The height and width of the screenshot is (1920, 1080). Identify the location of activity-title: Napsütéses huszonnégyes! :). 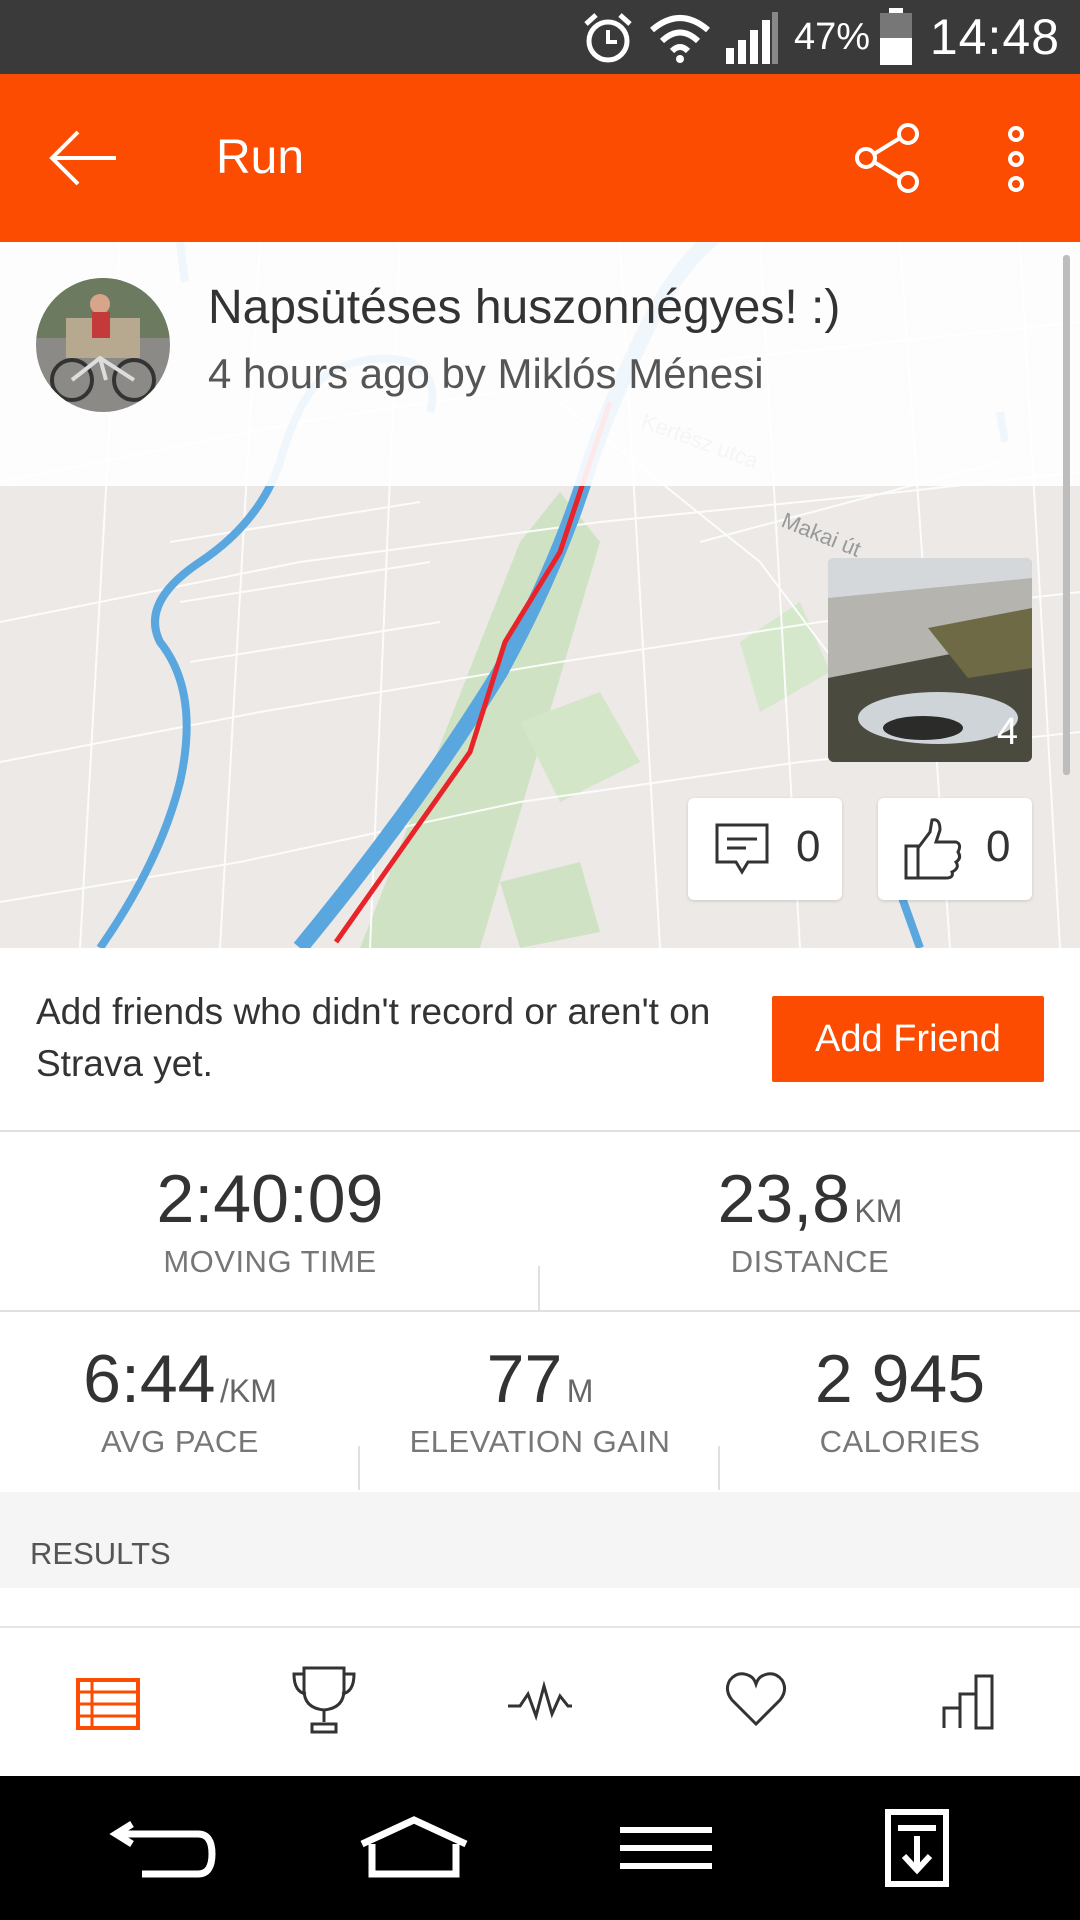
(524, 307).